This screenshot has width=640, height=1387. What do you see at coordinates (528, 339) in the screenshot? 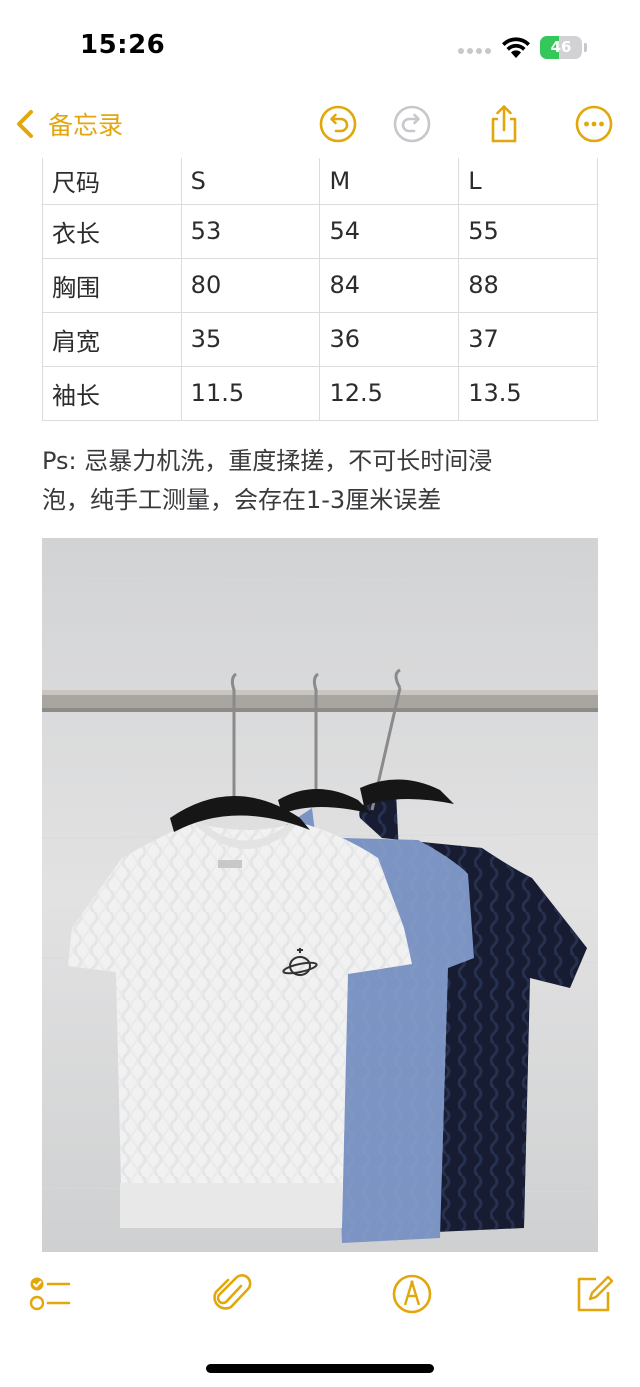
I see `table-cell: 37` at bounding box center [528, 339].